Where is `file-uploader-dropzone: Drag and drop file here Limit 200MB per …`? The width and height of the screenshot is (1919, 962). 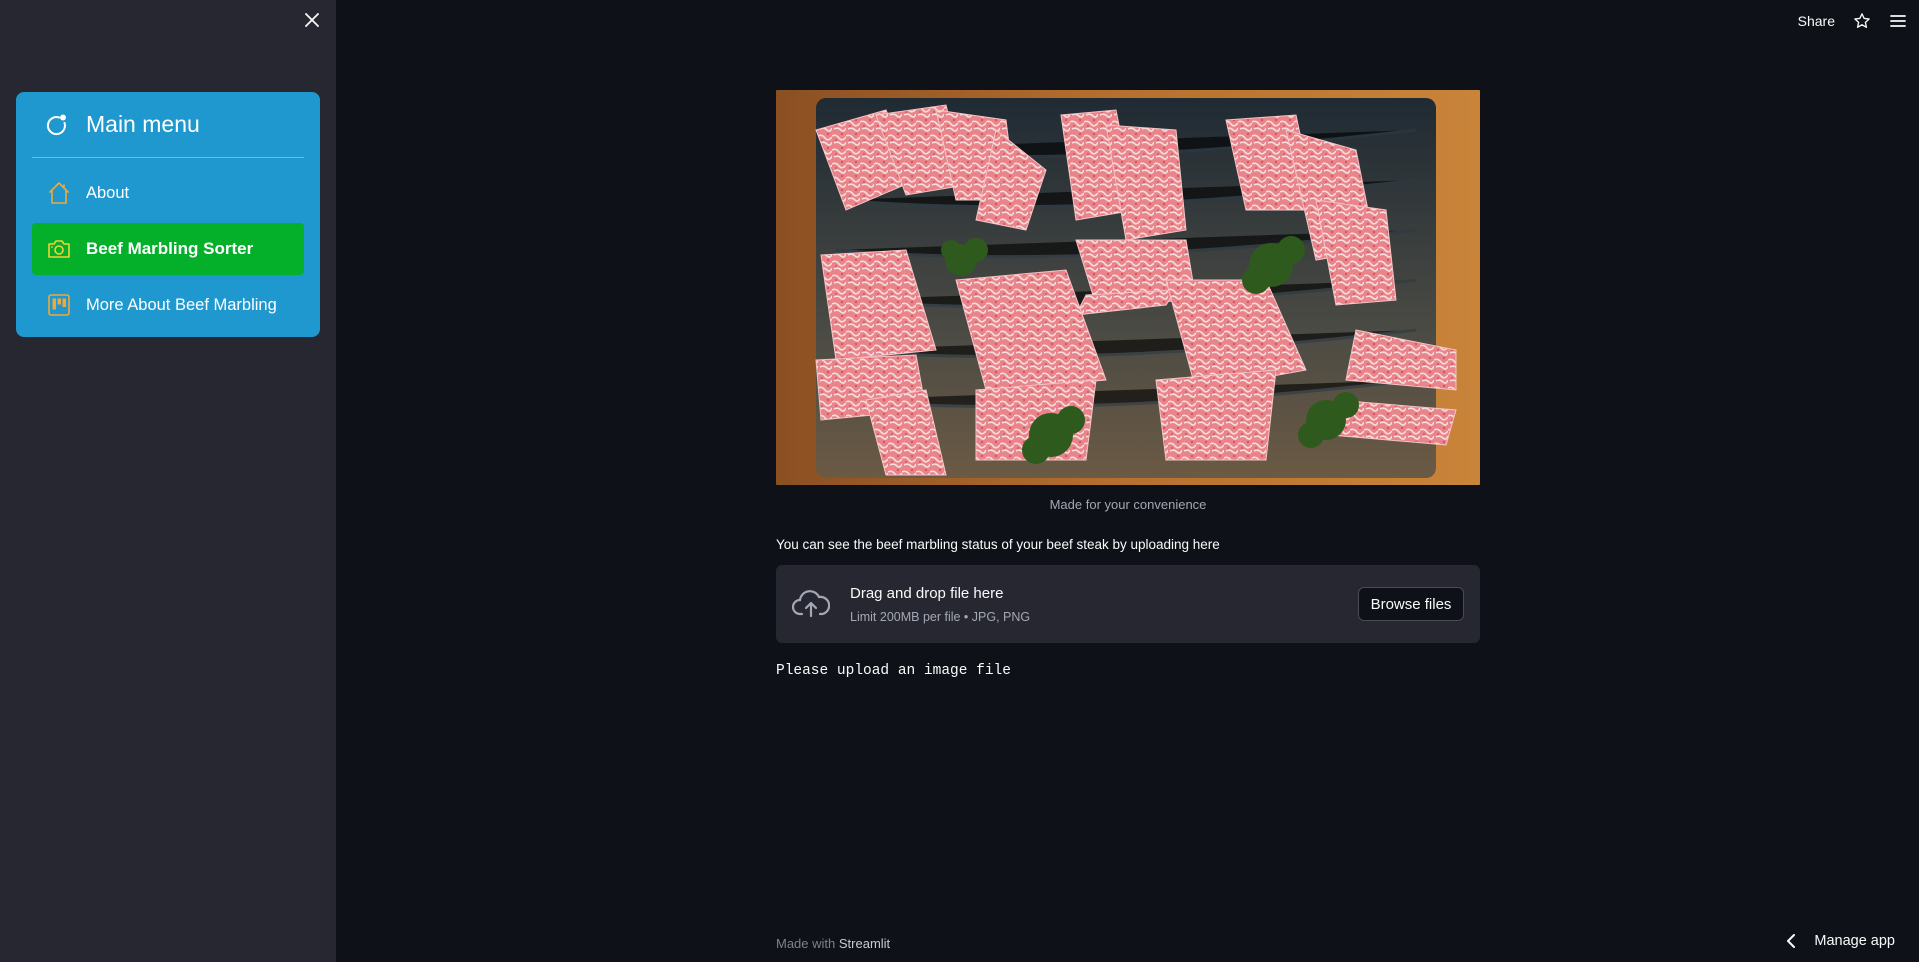 file-uploader-dropzone: Drag and drop file here Limit 200MB per … is located at coordinates (1128, 604).